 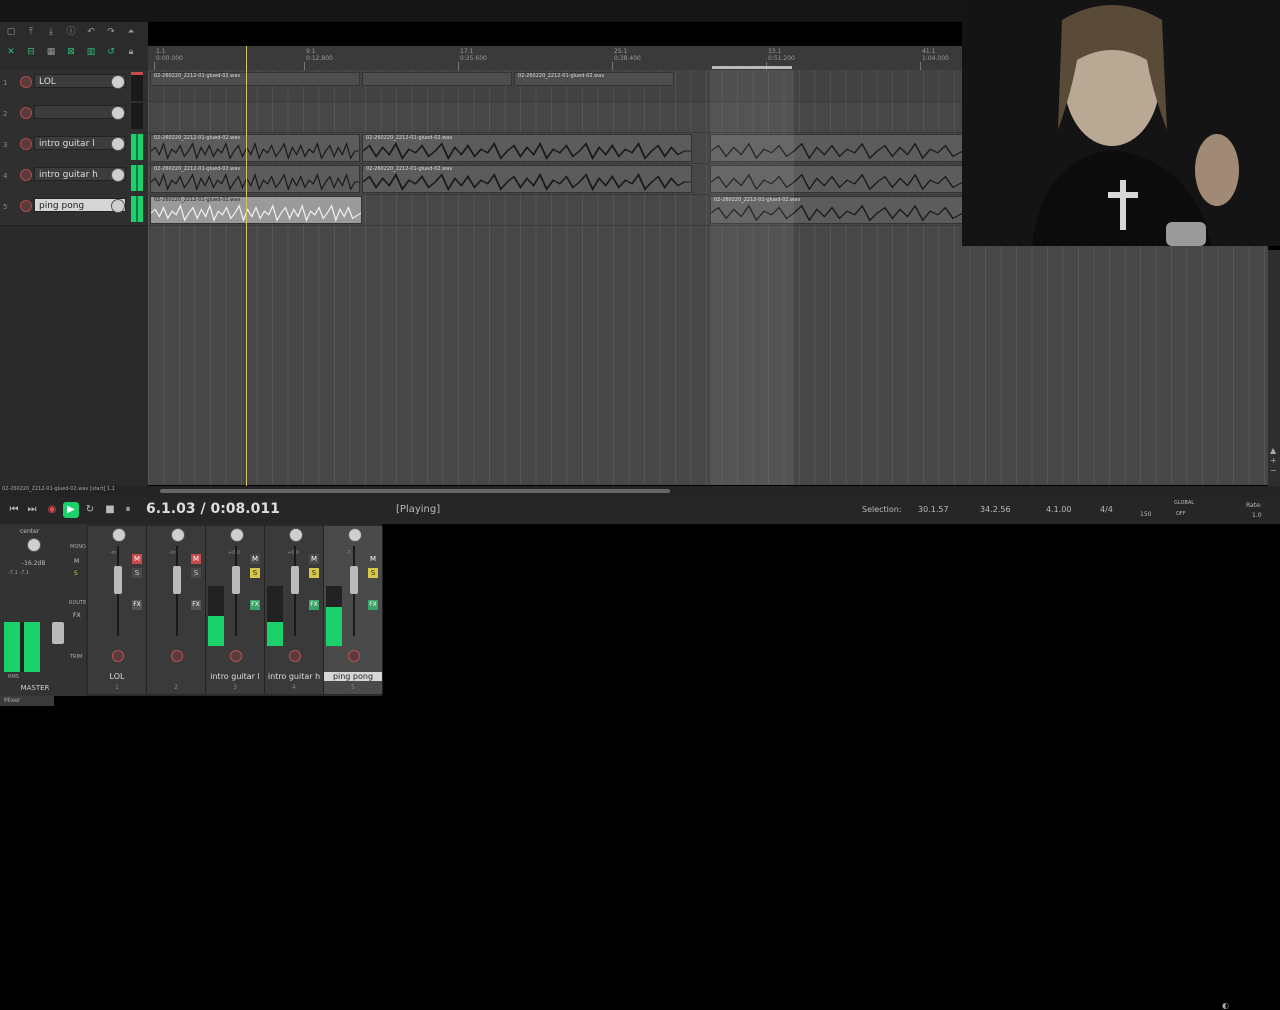 What do you see at coordinates (71, 32) in the screenshot?
I see `project-settings-icon: ⓘ` at bounding box center [71, 32].